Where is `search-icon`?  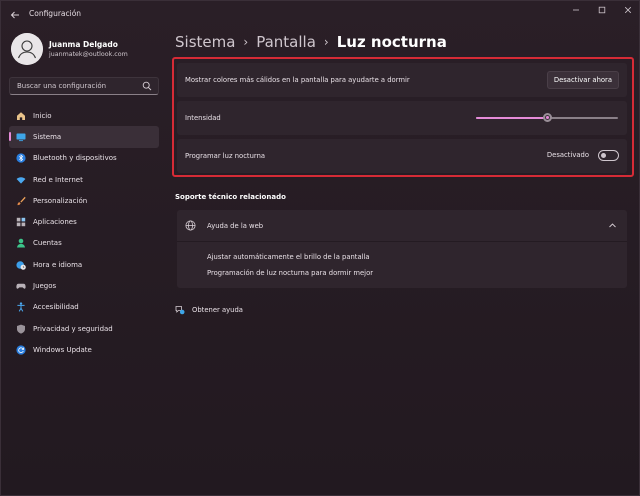
search-icon is located at coordinates (147, 86).